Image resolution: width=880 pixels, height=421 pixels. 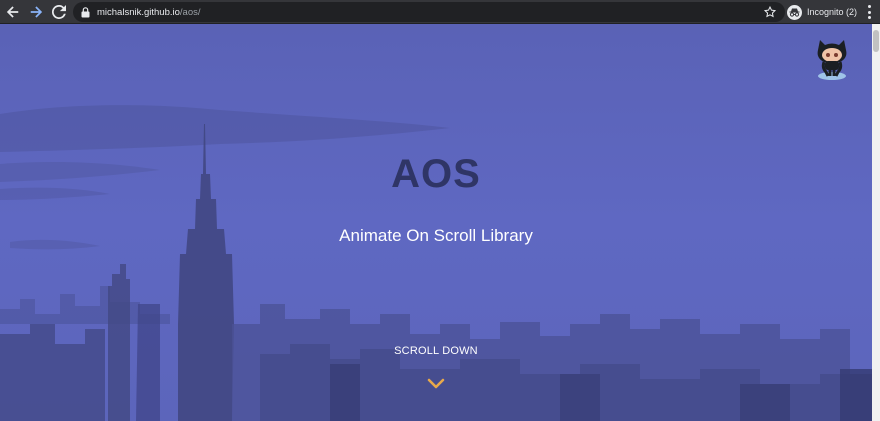 I want to click on page-scrollbar, so click(x=876, y=222).